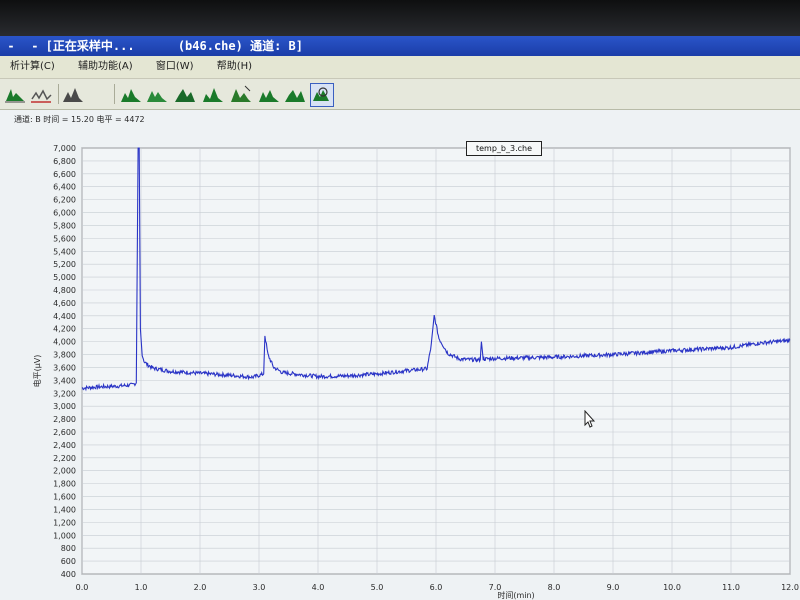 The width and height of the screenshot is (800, 600). Describe the element at coordinates (318, 587) in the screenshot. I see `x-tick-label: 4.0` at that location.